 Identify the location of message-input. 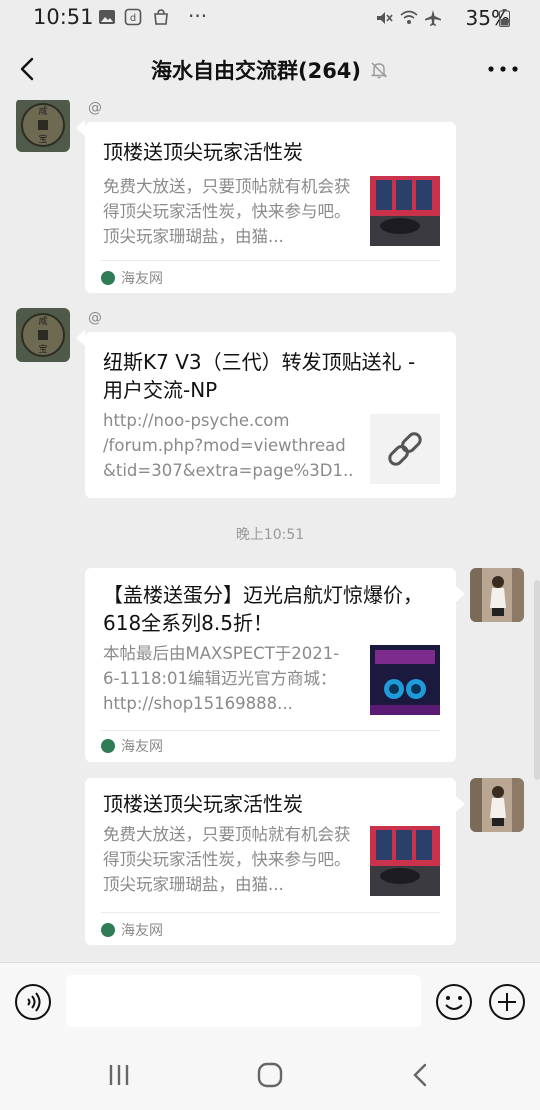
(243, 1001).